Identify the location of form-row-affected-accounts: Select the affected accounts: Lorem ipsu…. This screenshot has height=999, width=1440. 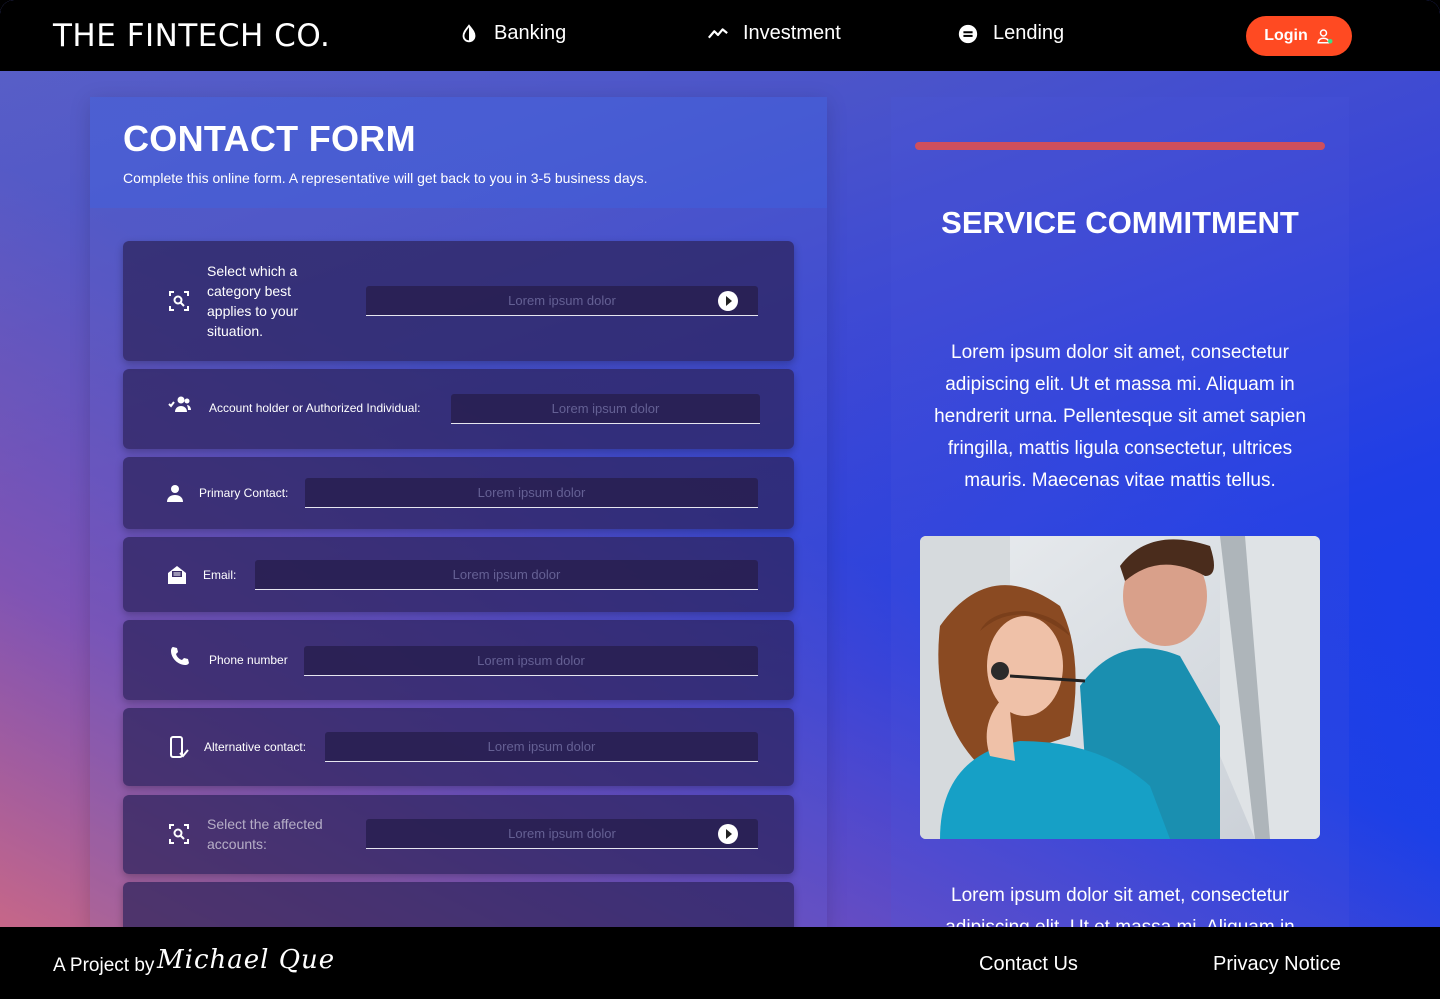
(458, 834).